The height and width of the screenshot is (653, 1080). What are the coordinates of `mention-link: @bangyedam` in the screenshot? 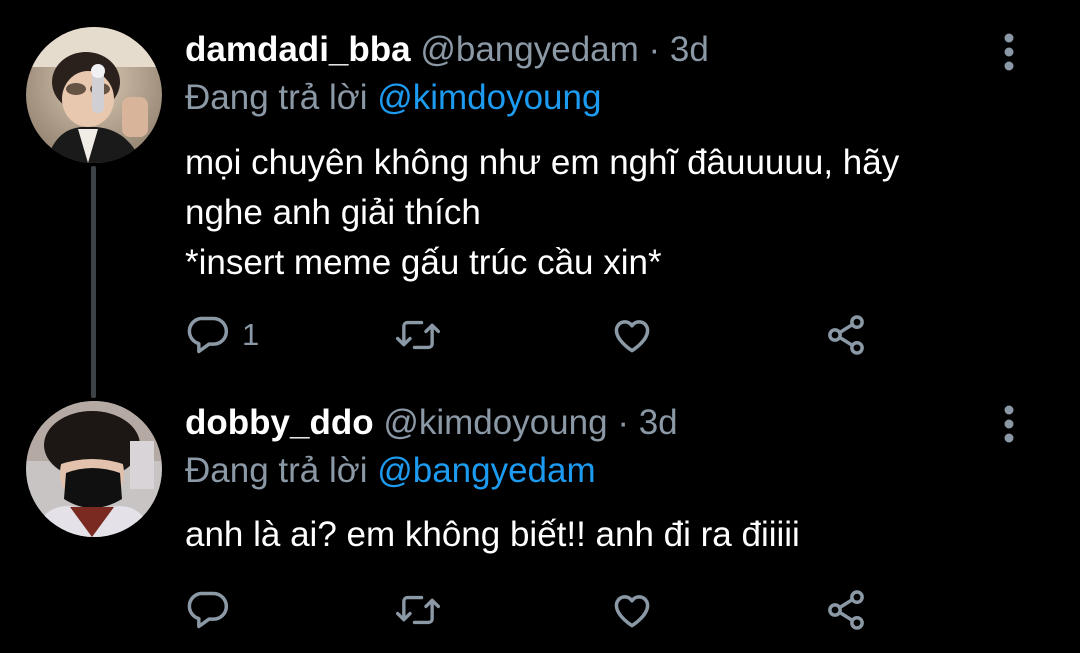 It's located at (486, 470).